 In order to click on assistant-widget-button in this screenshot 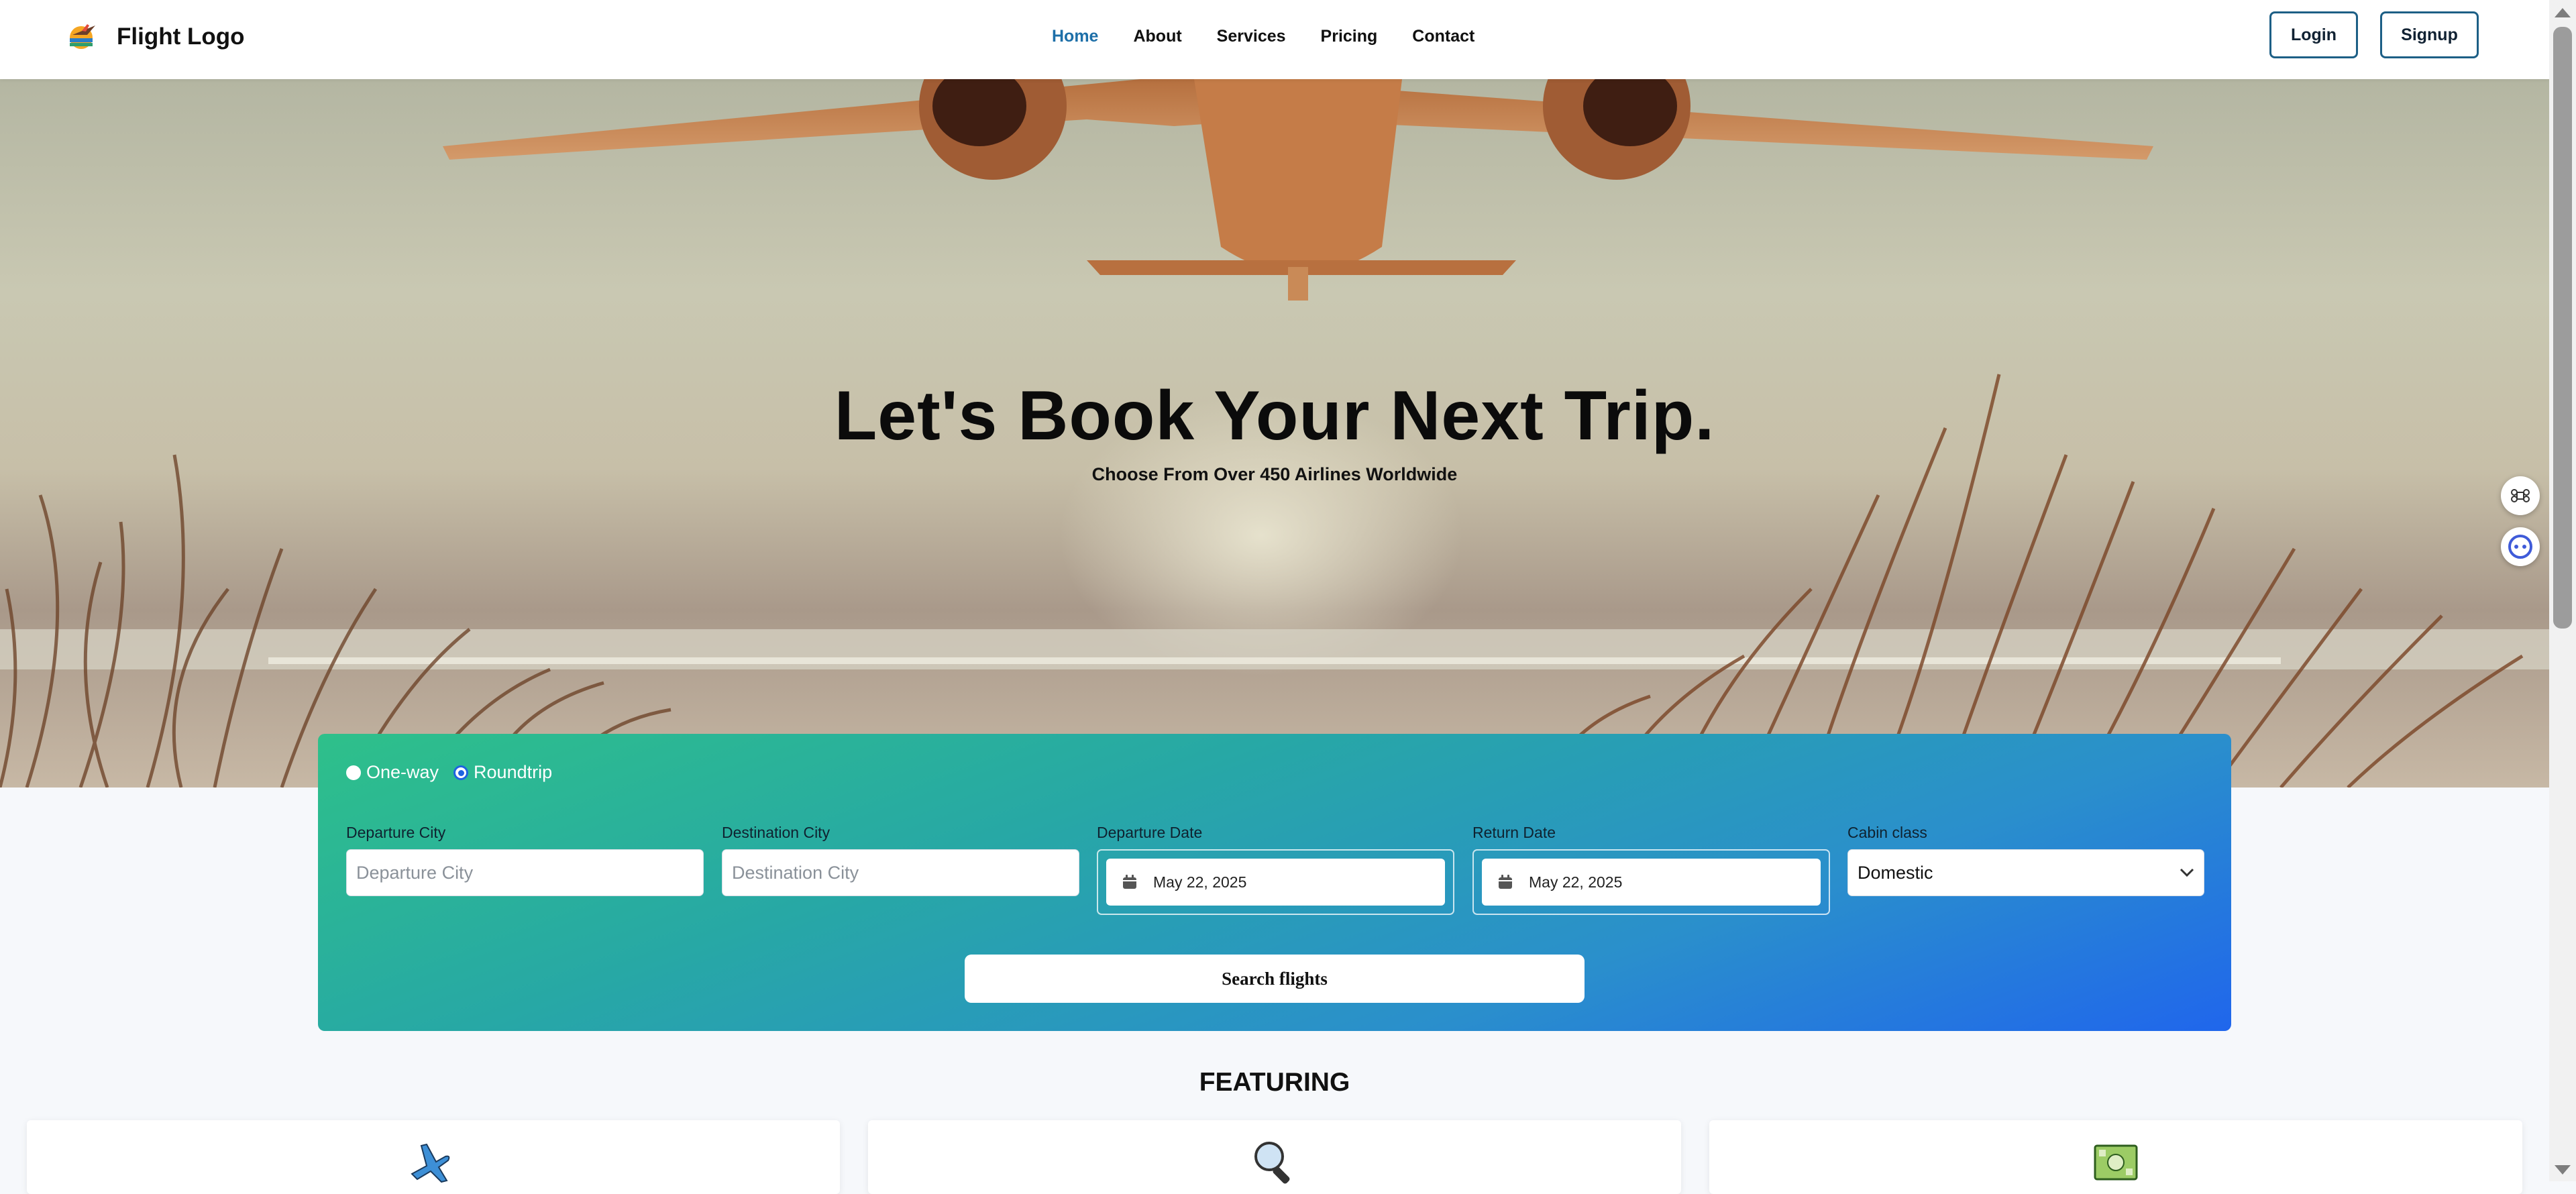, I will do `click(2520, 546)`.